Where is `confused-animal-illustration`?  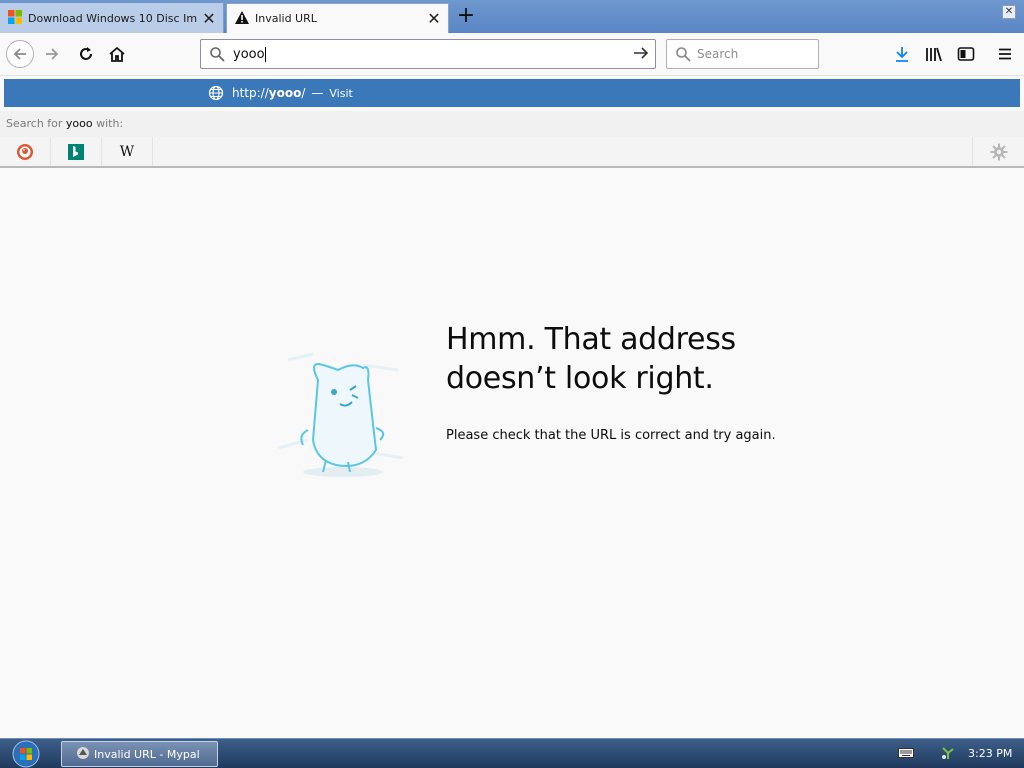
confused-animal-illustration is located at coordinates (338, 412).